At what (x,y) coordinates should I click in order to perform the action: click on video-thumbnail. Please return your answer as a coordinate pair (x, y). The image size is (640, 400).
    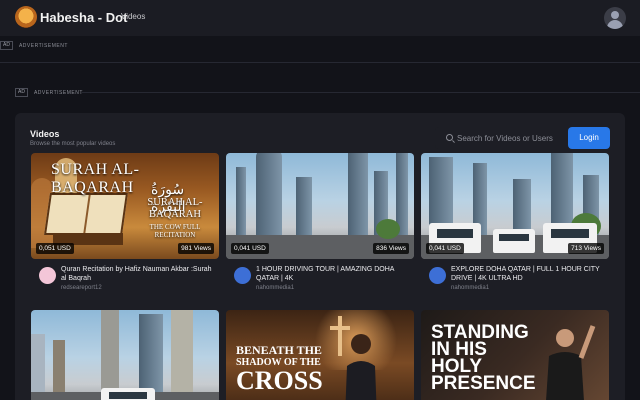
    Looking at the image, I should click on (125, 355).